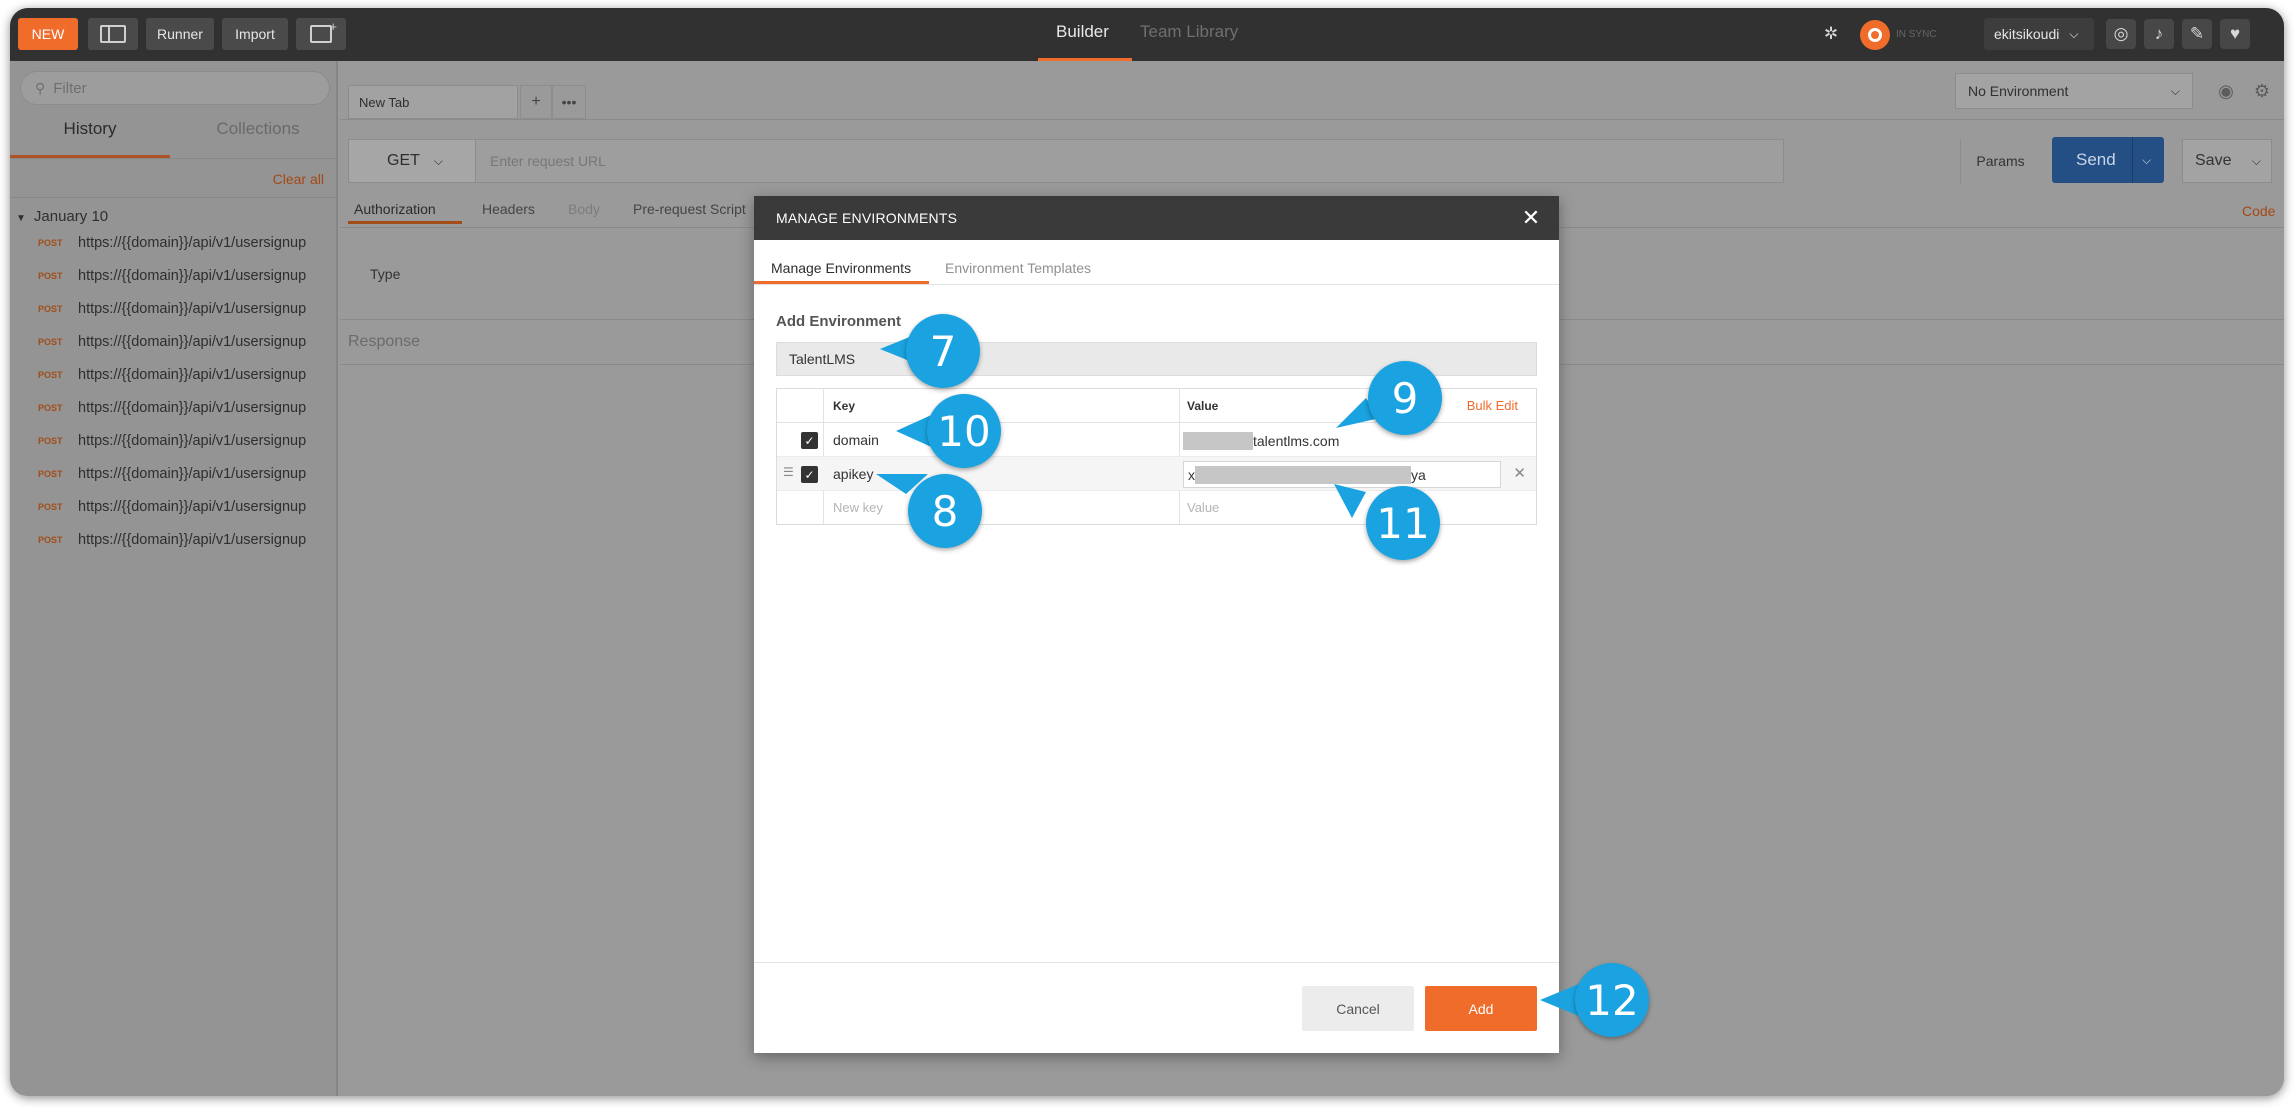  I want to click on new-window-icon: +, so click(323, 31).